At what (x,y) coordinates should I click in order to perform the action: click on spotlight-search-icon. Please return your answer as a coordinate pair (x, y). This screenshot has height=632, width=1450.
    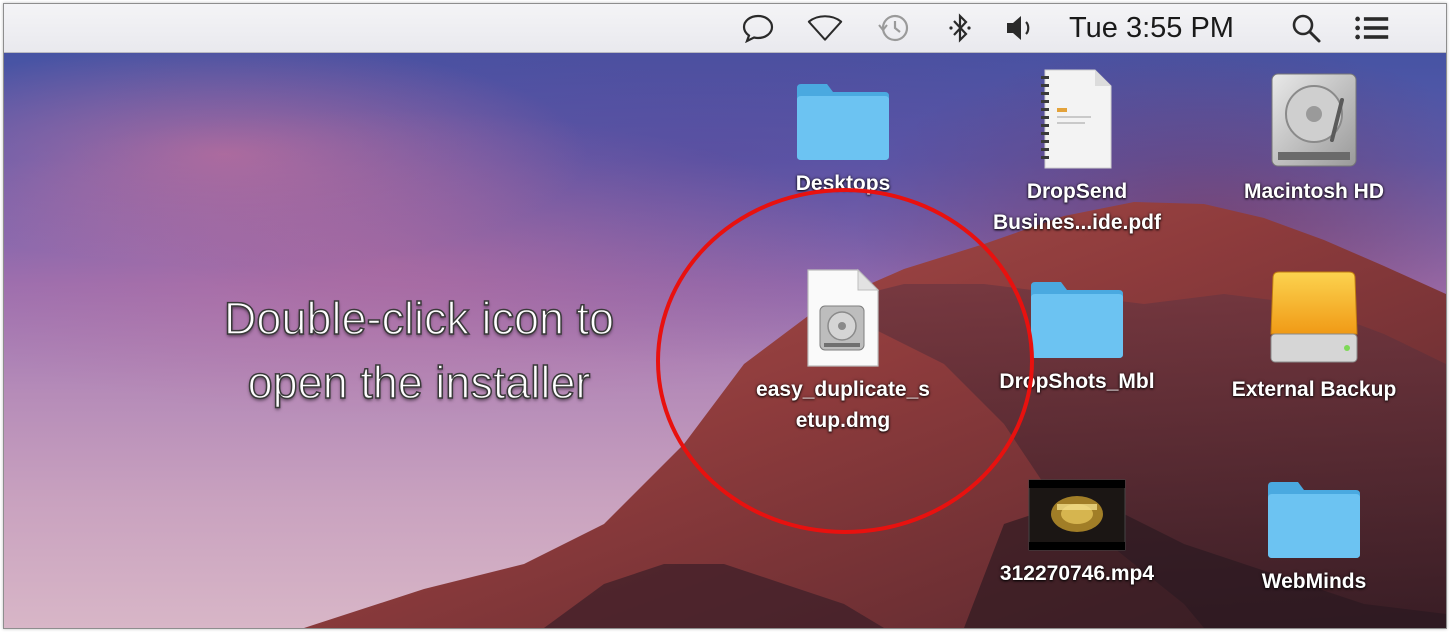
    Looking at the image, I should click on (1306, 28).